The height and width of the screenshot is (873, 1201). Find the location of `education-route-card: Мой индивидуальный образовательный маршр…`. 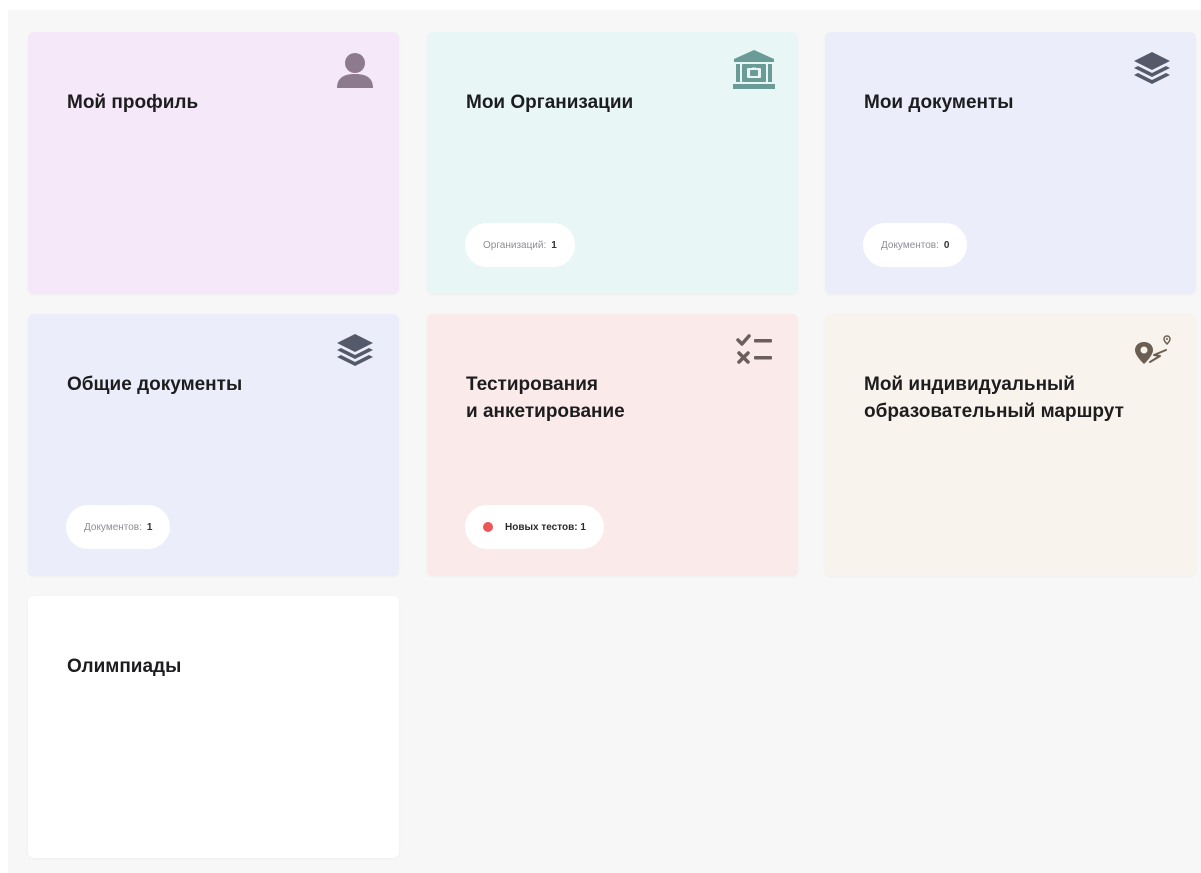

education-route-card: Мой индивидуальный образовательный маршр… is located at coordinates (1010, 445).